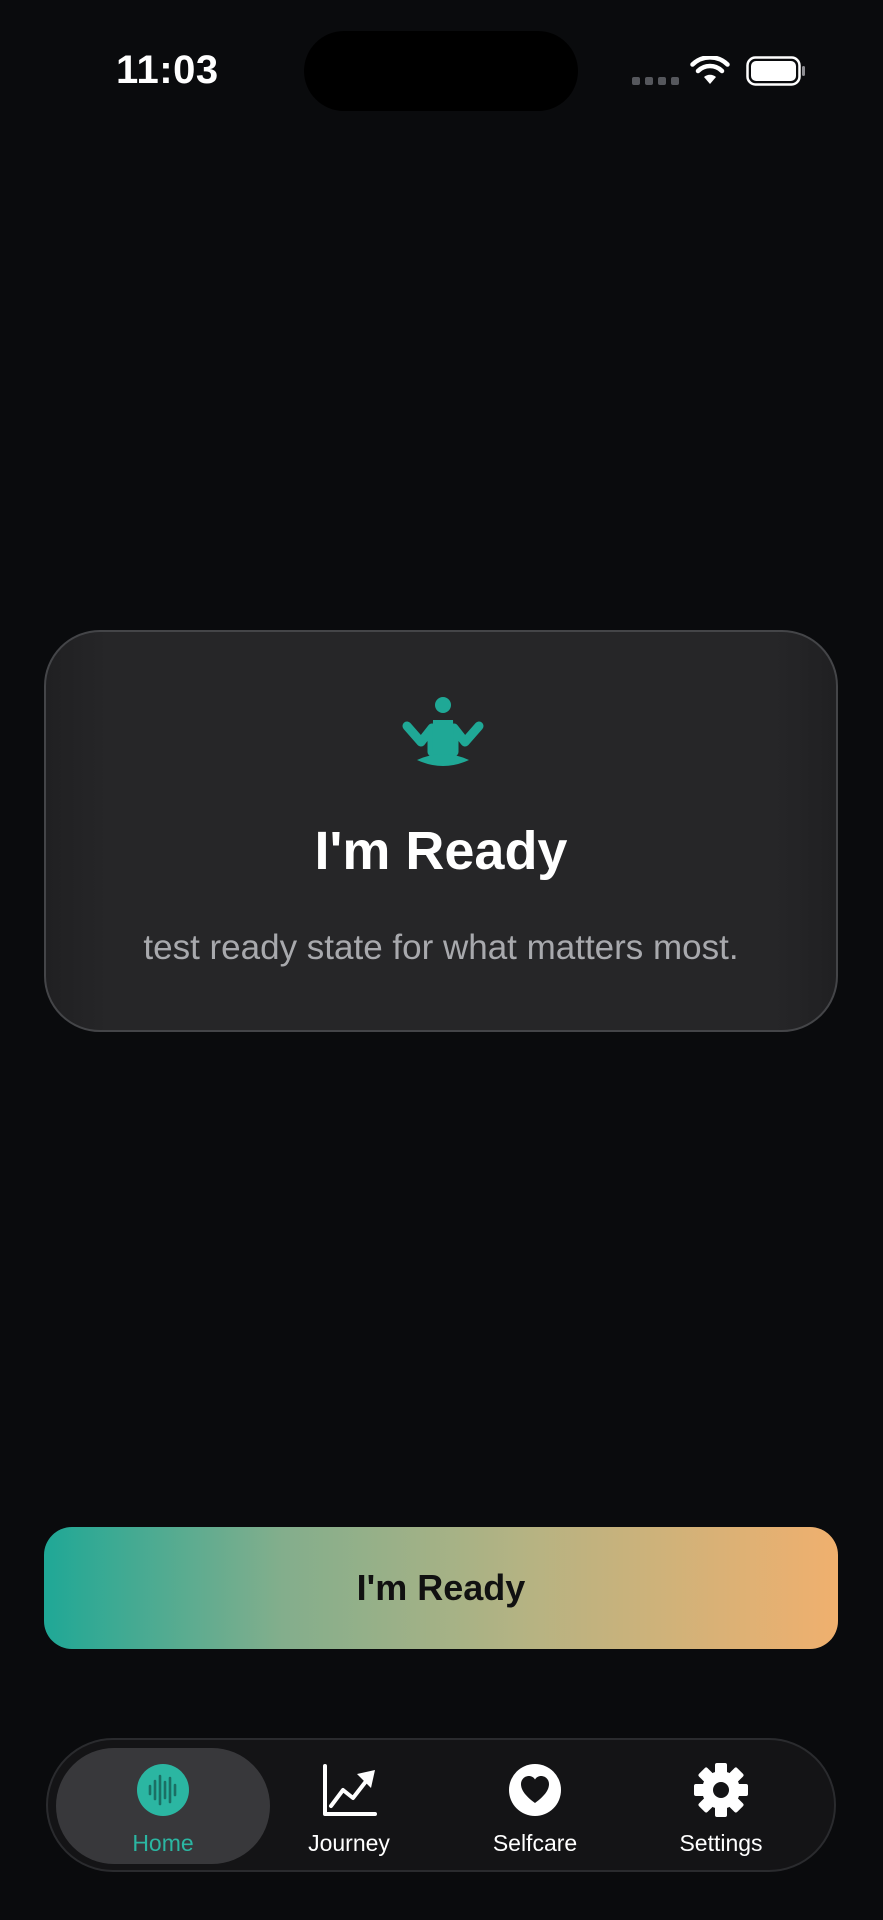 The height and width of the screenshot is (1920, 883). I want to click on tab-selfcare: Selfcare, so click(535, 1806).